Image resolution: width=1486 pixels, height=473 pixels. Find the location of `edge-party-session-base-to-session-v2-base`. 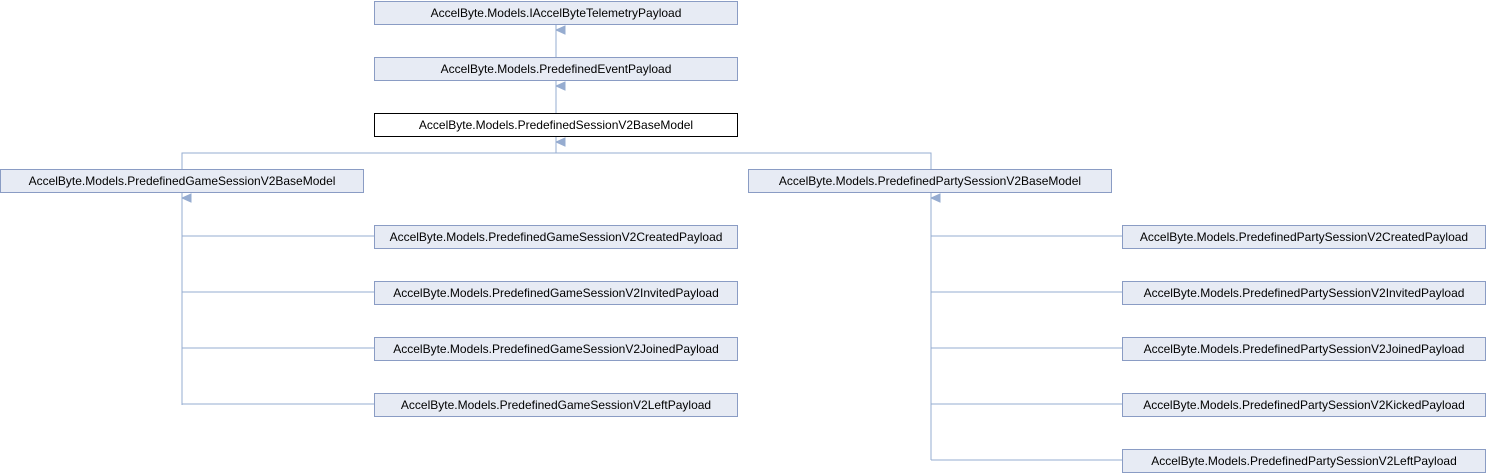

edge-party-session-base-to-session-v2-base is located at coordinates (744, 160).